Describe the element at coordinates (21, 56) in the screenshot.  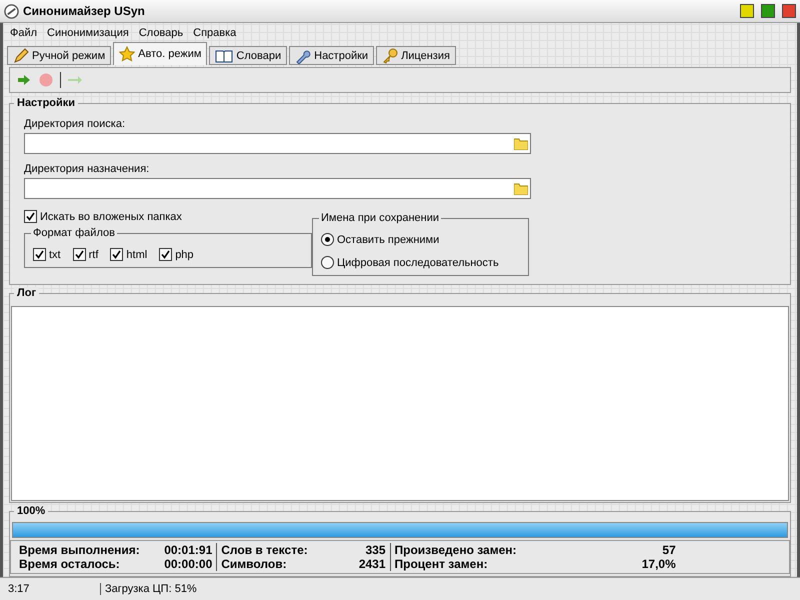
I see `pencil-icon` at that location.